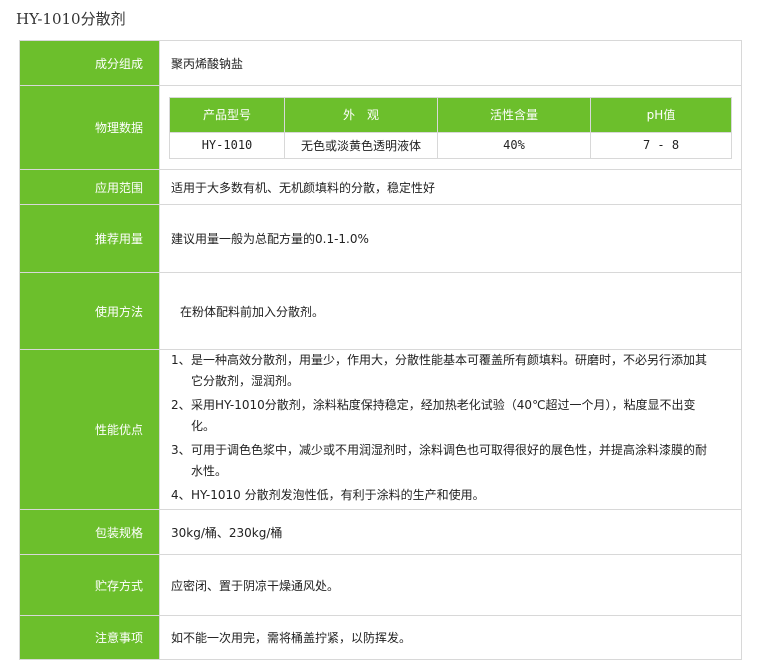  Describe the element at coordinates (338, 495) in the screenshot. I see `list-item-text: HY-1010 分散剂发泡性低，有利于涂料的生产和使用。` at that location.